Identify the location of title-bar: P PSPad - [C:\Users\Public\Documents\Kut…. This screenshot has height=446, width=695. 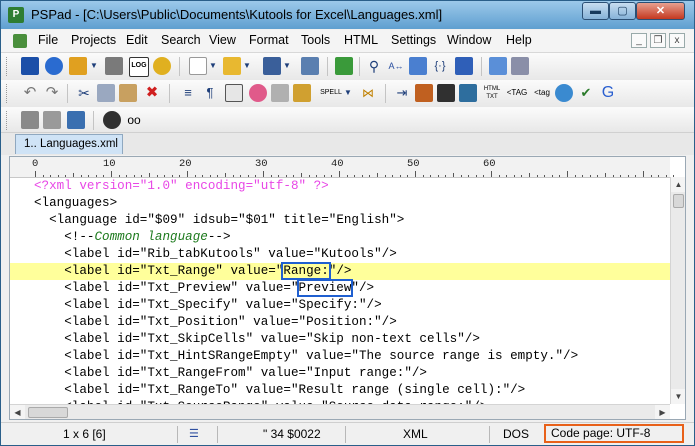
(347, 15).